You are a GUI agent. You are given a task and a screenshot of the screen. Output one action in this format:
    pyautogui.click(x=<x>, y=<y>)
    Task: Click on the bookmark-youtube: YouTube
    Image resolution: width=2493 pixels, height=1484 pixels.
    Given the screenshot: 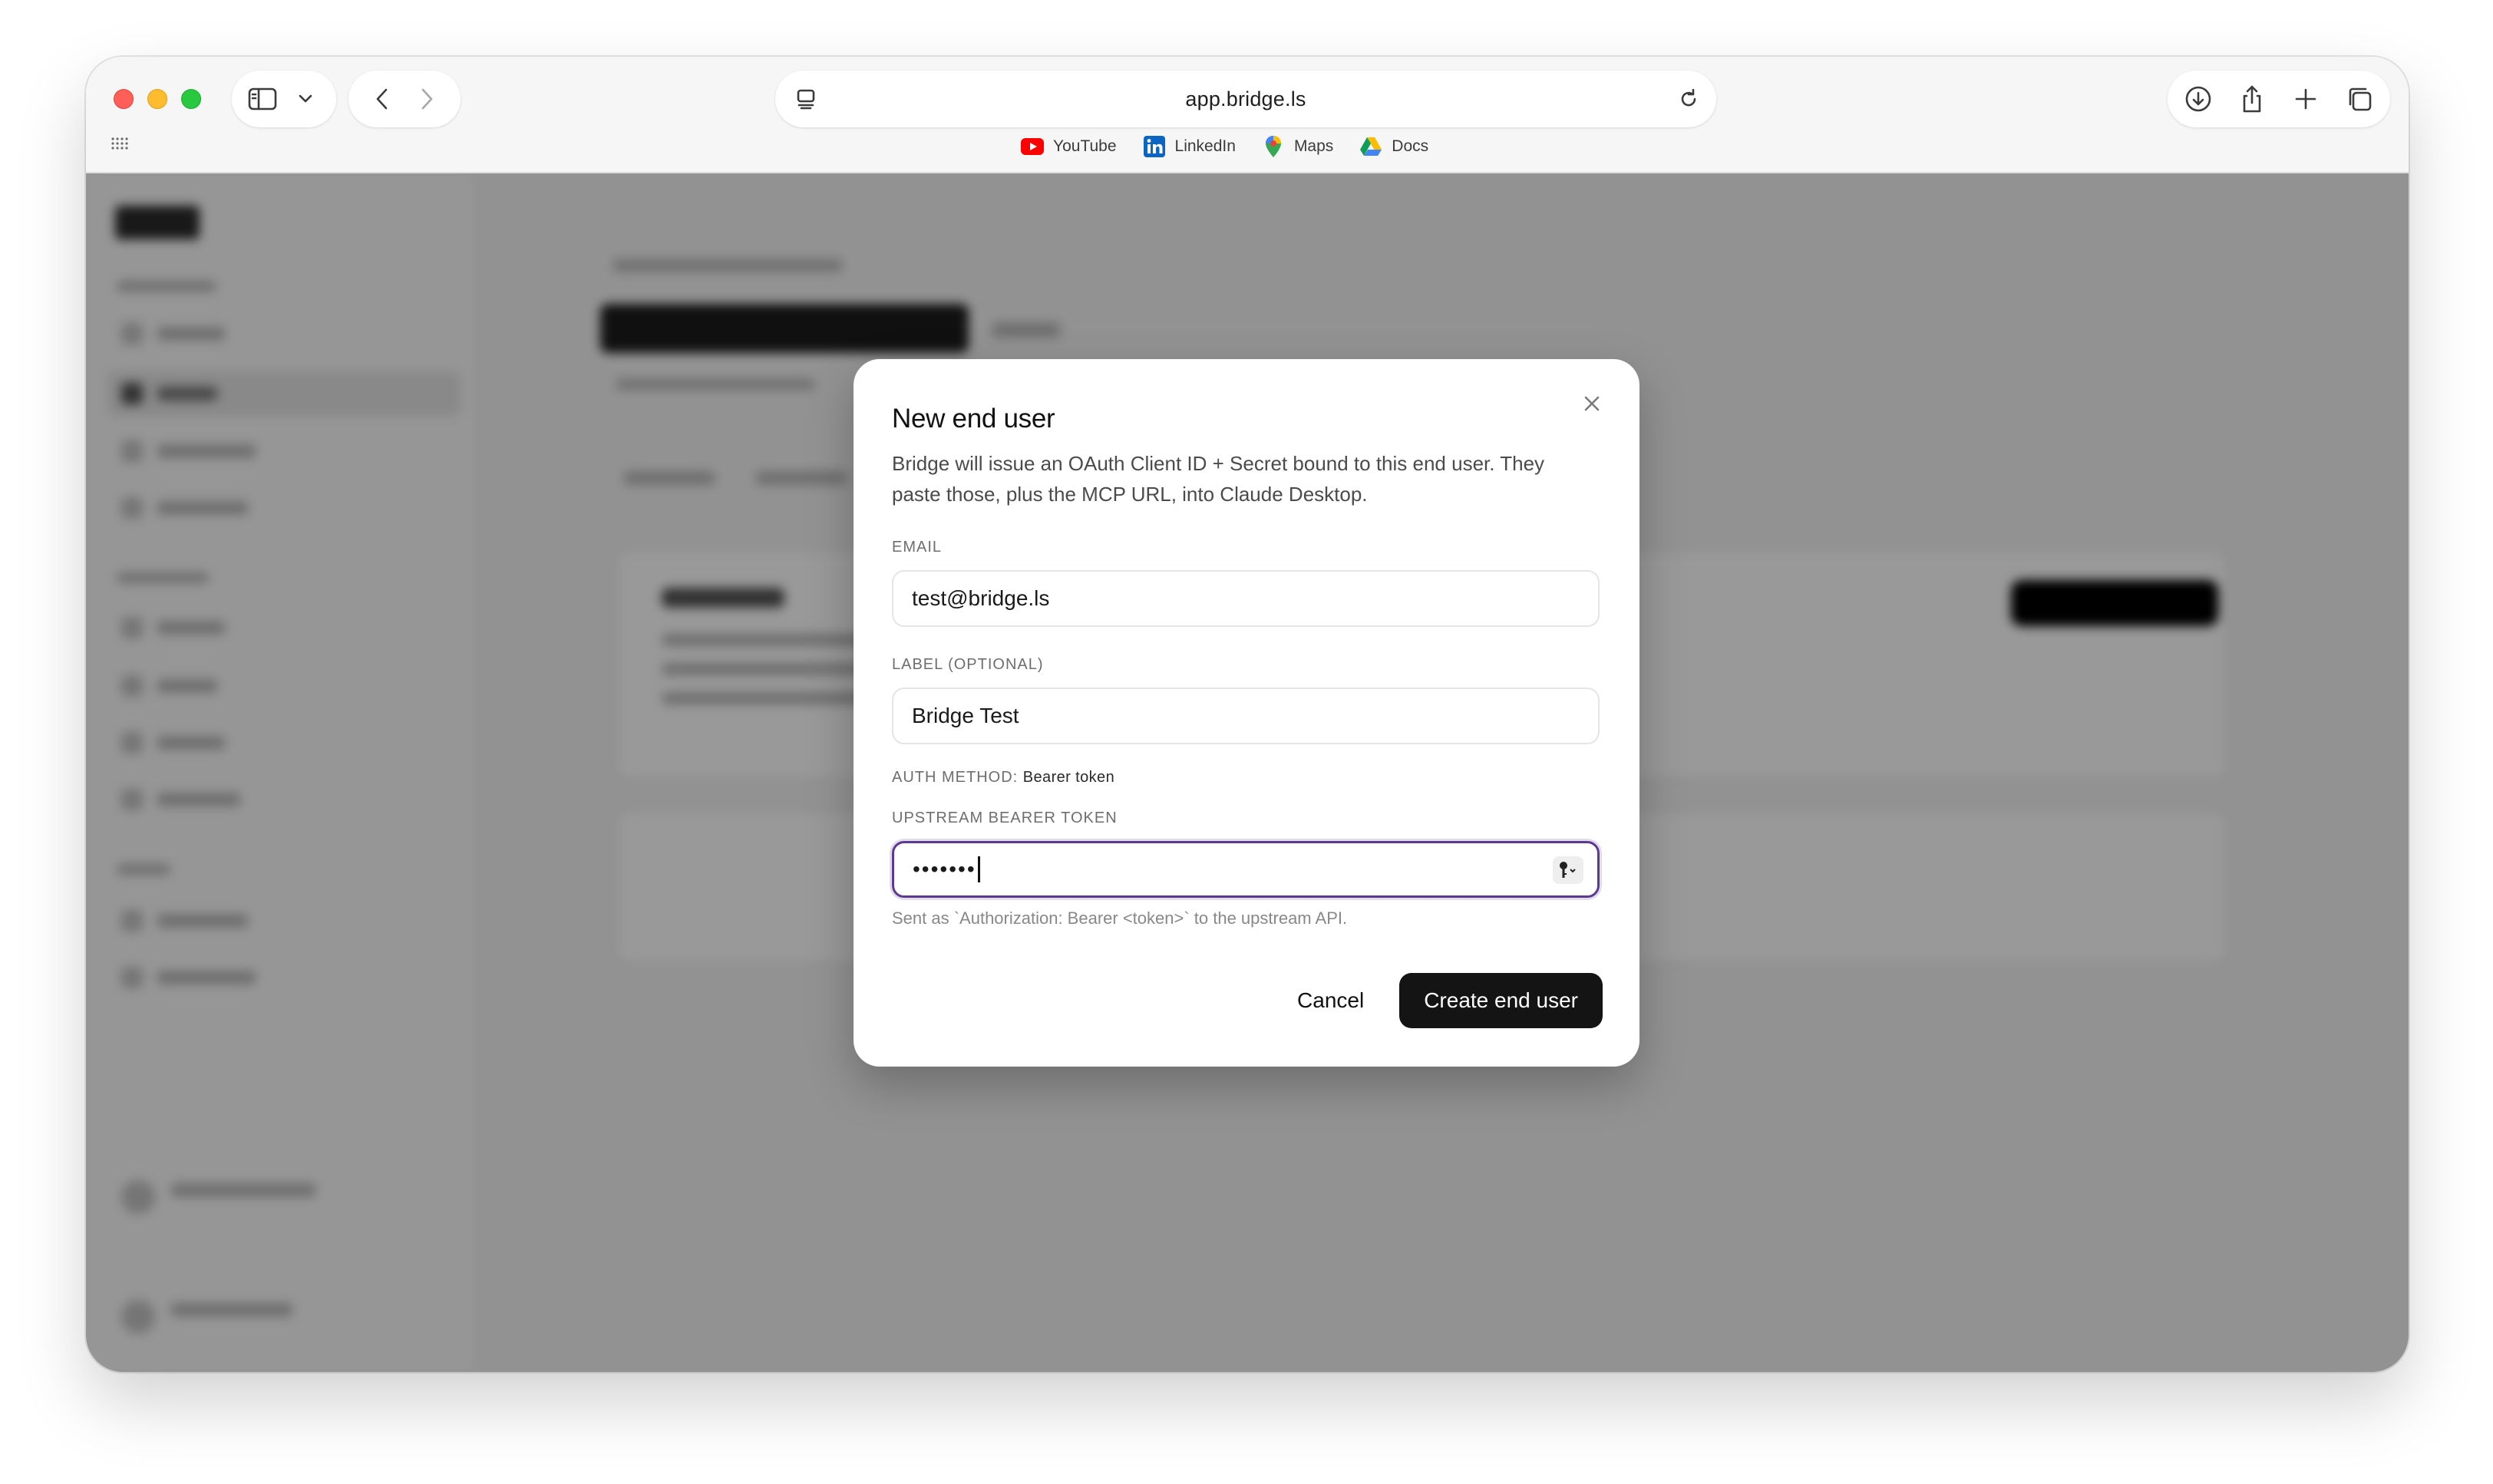 What is the action you would take?
    pyautogui.click(x=1069, y=147)
    